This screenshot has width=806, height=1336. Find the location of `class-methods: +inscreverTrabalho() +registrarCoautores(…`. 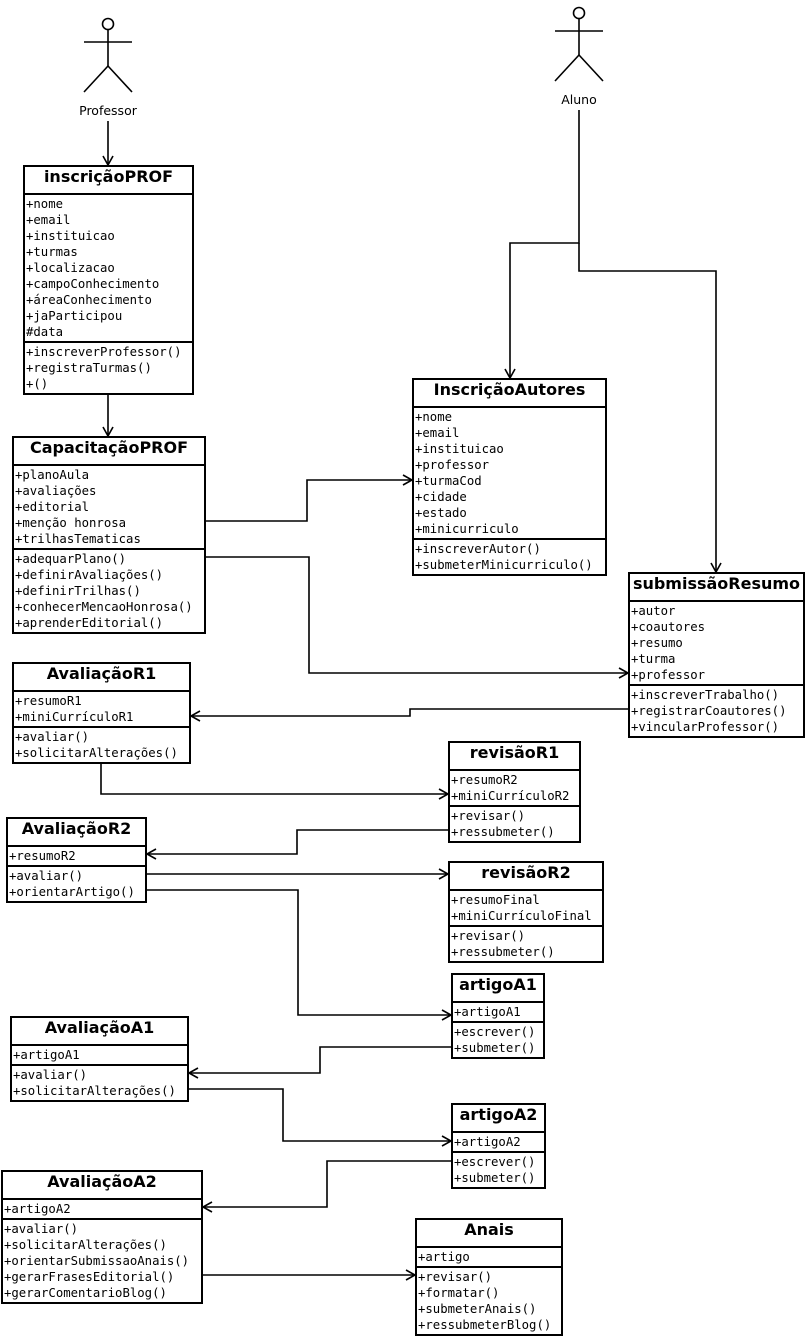

class-methods: +inscreverTrabalho() +registrarCoautores(… is located at coordinates (716, 710).